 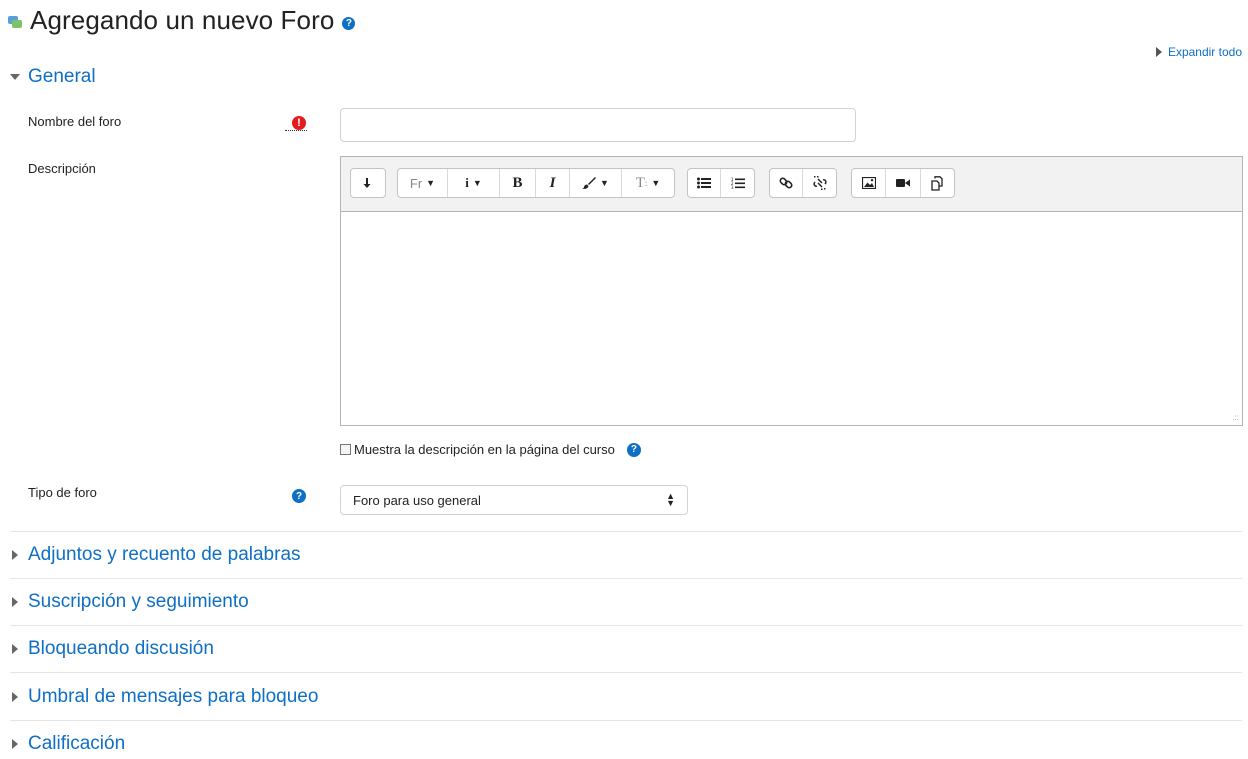 I want to click on toggle-toolbar-button, so click(x=368, y=183).